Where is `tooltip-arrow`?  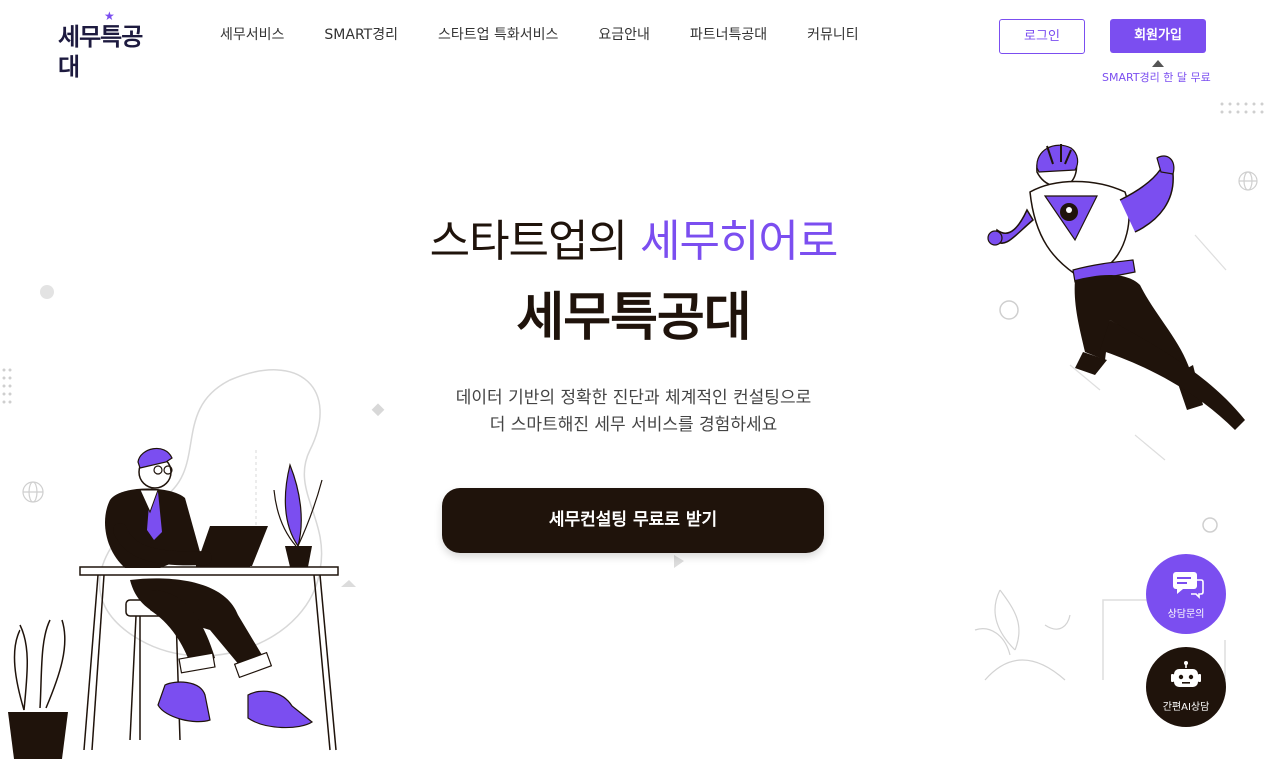
tooltip-arrow is located at coordinates (1158, 63).